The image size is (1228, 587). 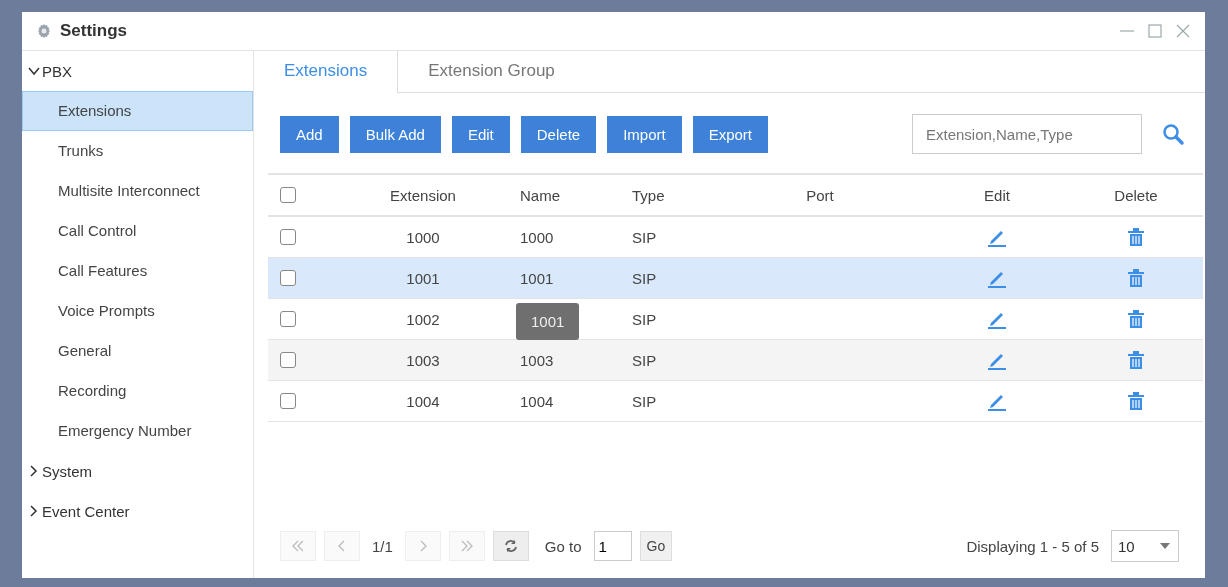 What do you see at coordinates (612, 546) in the screenshot?
I see `page-input: 1` at bounding box center [612, 546].